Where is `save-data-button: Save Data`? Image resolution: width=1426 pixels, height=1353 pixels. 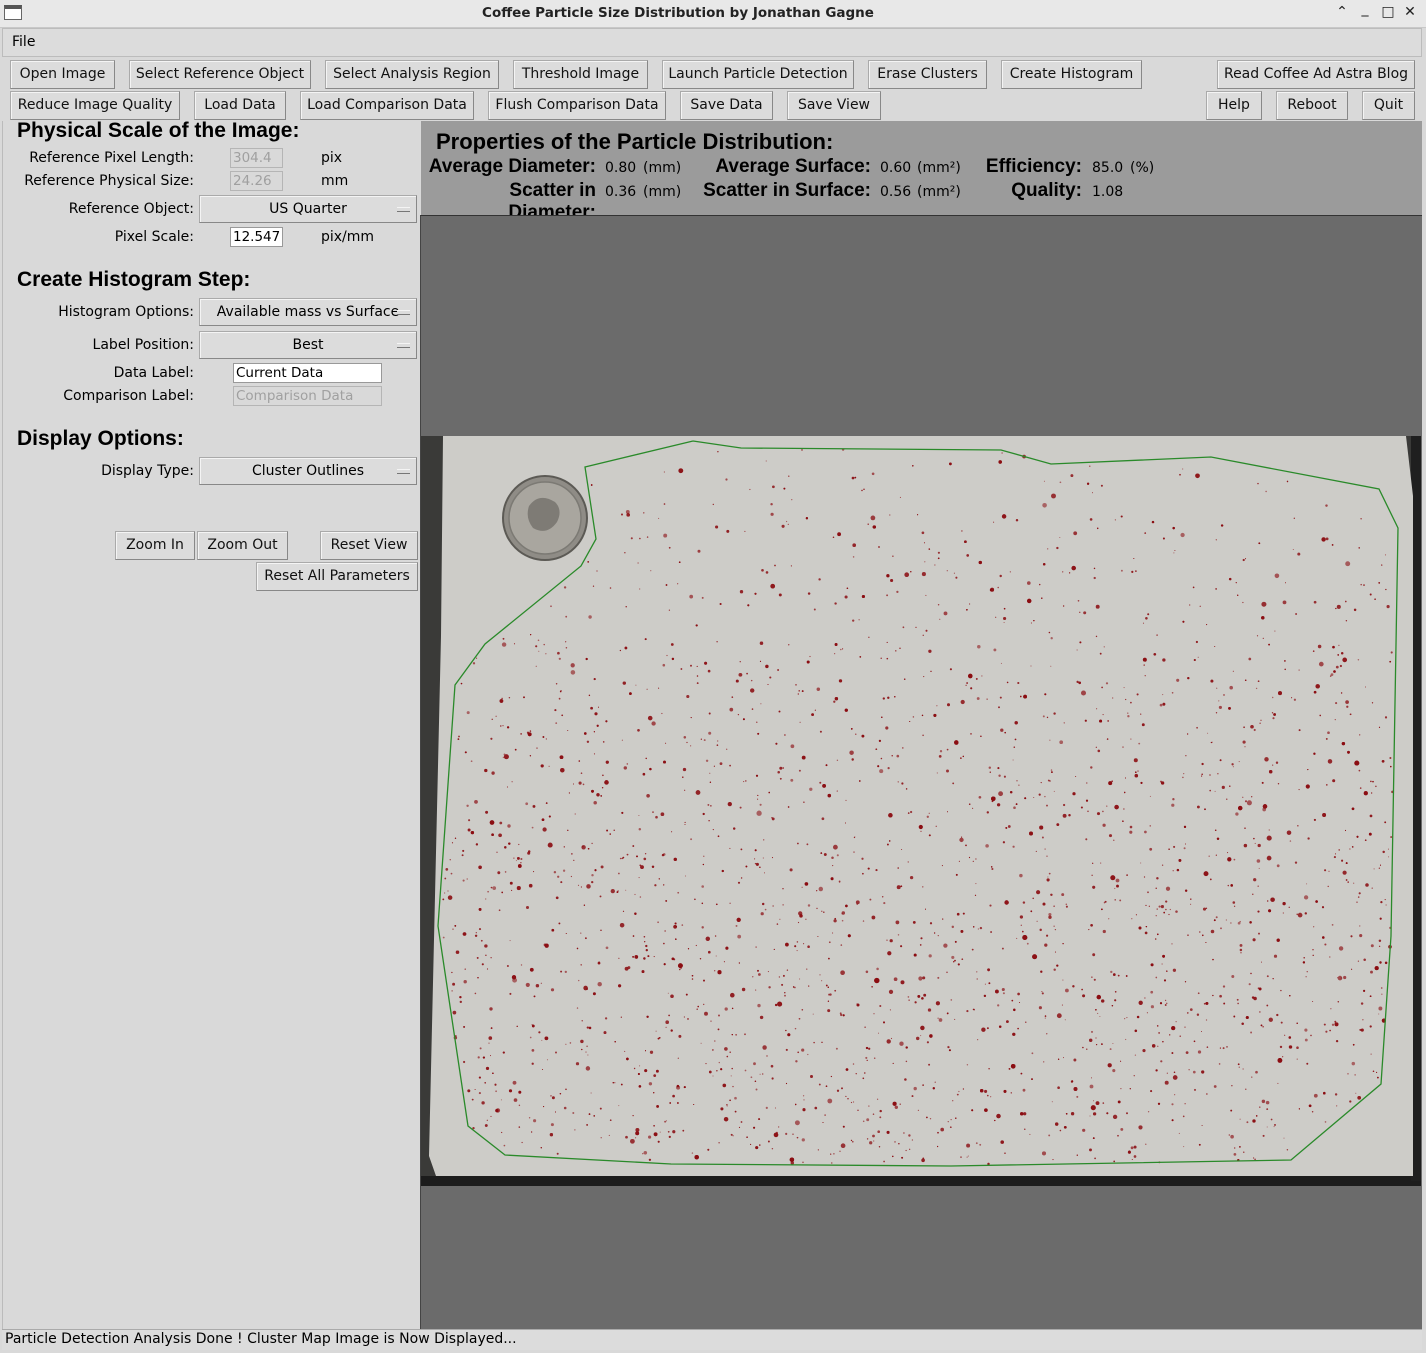
save-data-button: Save Data is located at coordinates (726, 105).